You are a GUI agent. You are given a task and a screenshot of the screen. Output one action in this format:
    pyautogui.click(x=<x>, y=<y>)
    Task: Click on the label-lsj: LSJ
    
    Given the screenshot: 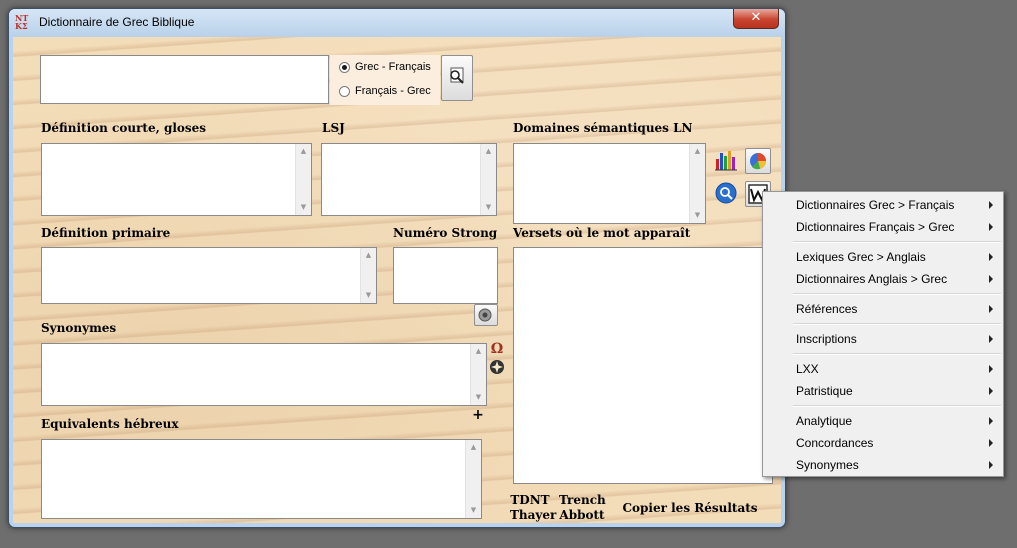 What is the action you would take?
    pyautogui.click(x=333, y=128)
    